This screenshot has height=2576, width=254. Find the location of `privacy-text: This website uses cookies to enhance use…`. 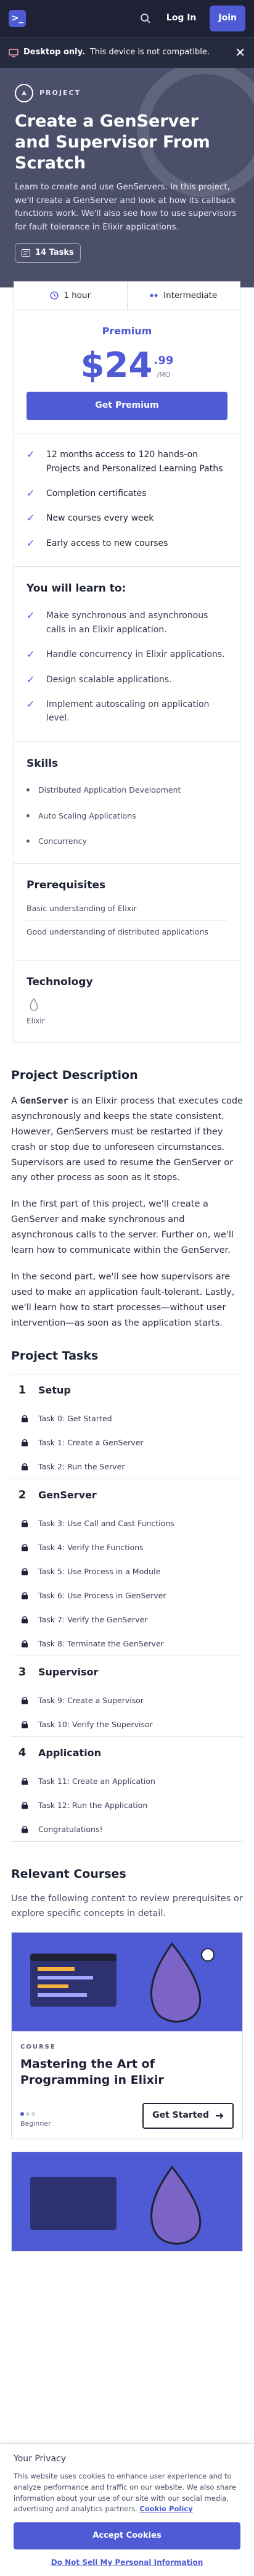

privacy-text: This website uses cookies to enhance use… is located at coordinates (125, 2493).